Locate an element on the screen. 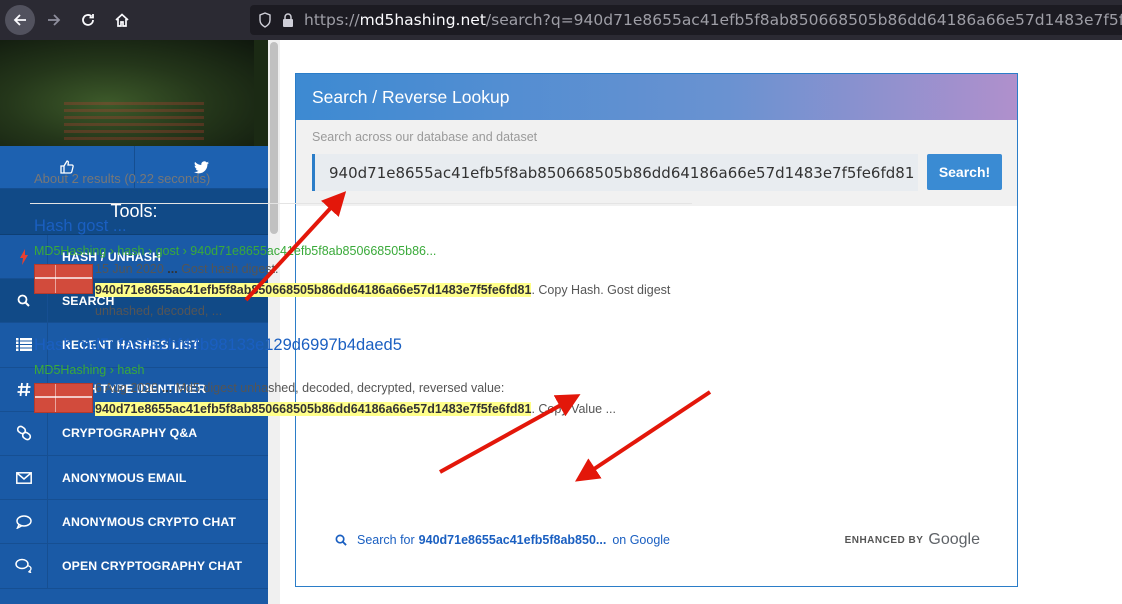 The width and height of the screenshot is (1122, 604). arrow-right-icon is located at coordinates (54, 20).